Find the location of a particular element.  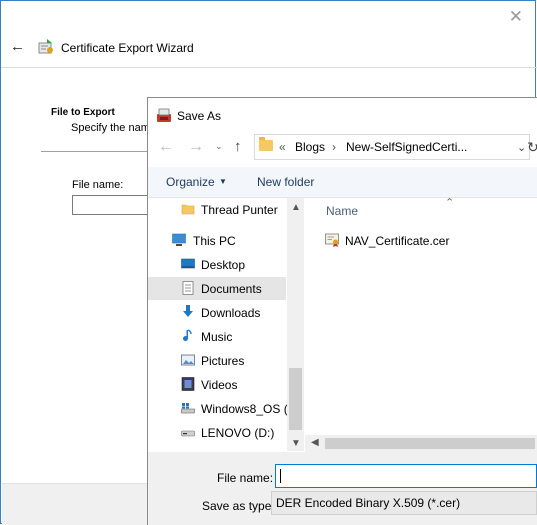

downloads-icon is located at coordinates (188, 311).